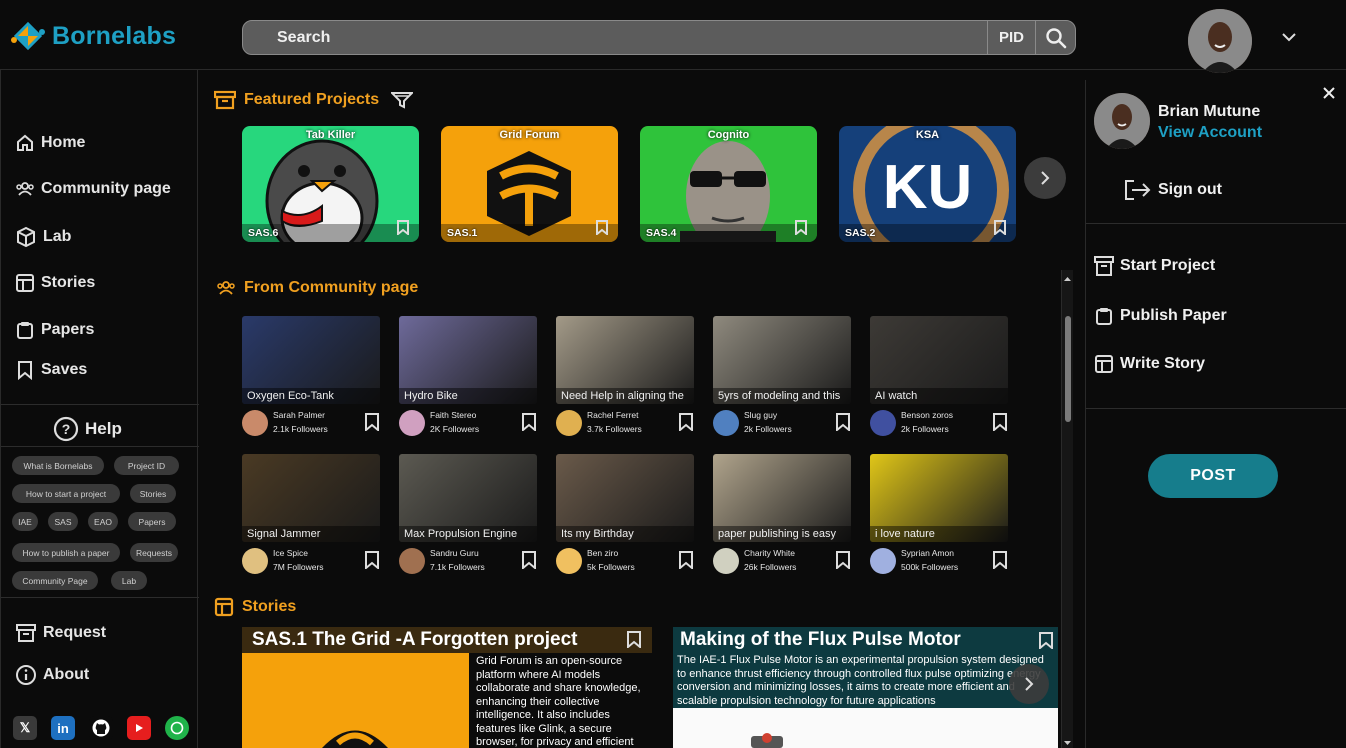 This screenshot has height=748, width=1346. Describe the element at coordinates (1122, 121) in the screenshot. I see `account-avatar` at that location.